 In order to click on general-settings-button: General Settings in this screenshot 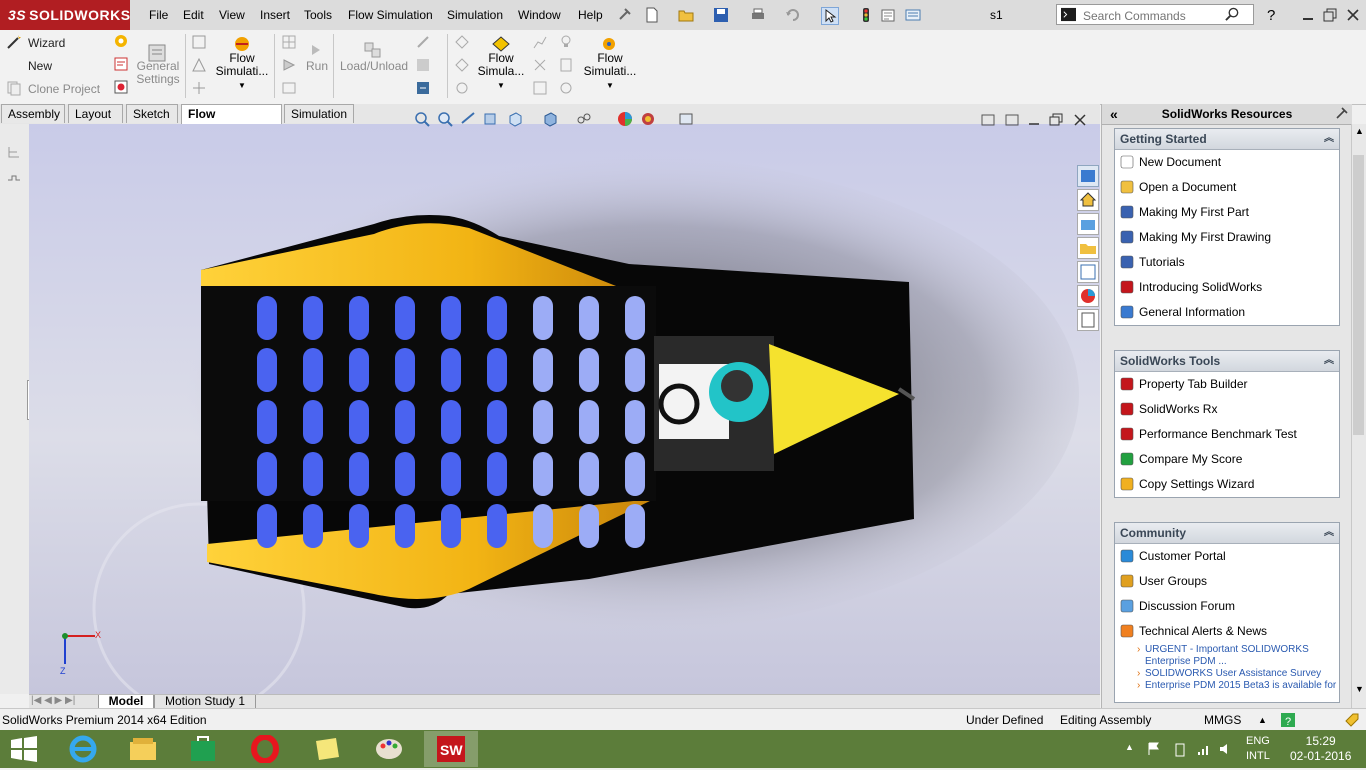, I will do `click(158, 73)`.